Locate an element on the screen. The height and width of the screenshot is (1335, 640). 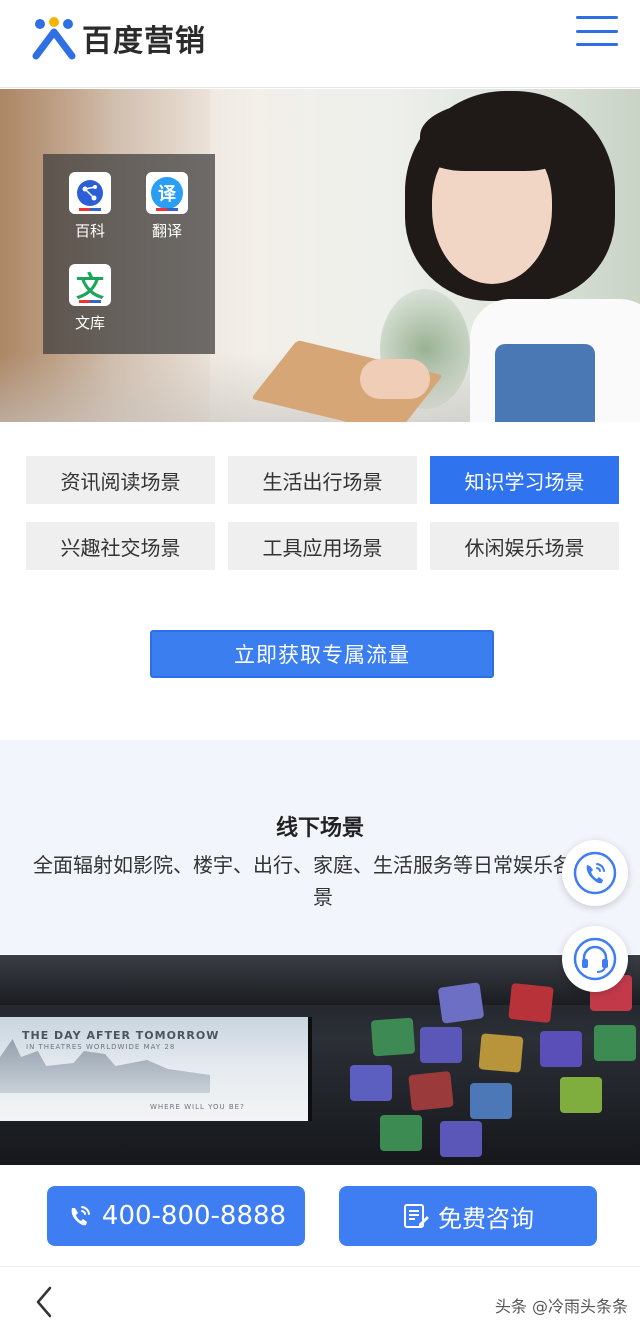
app-panel: 百科 译 翻译 文 文库 is located at coordinates (129, 254).